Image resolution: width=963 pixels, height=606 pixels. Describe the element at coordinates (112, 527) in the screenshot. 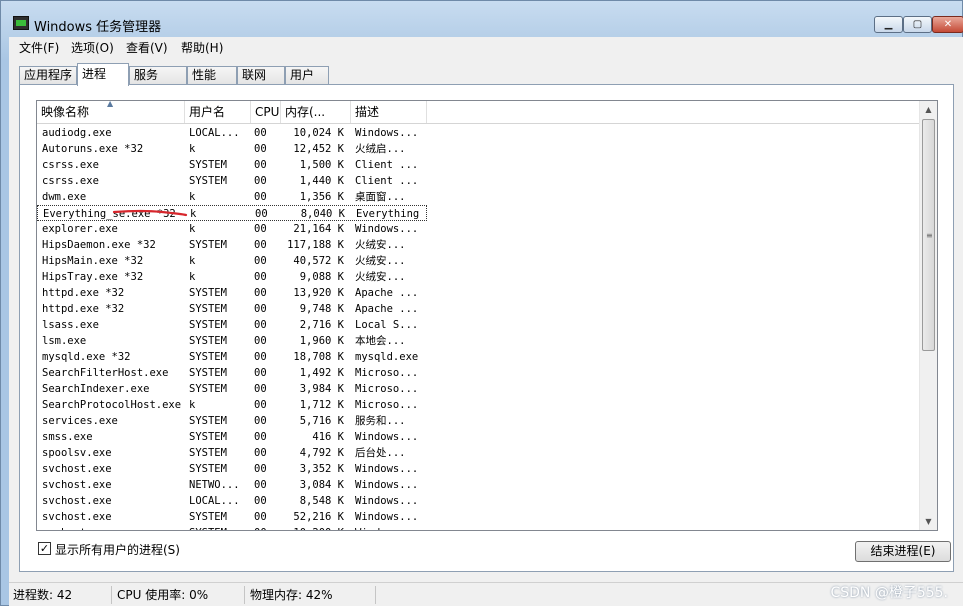

I see `cell-image-name: svchost.exe` at that location.